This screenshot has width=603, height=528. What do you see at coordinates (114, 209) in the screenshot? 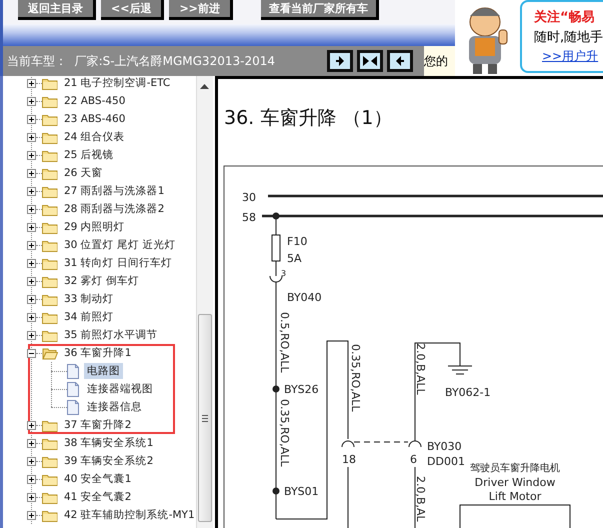
I see `tree-item: 28 雨刮器与洗涤器2` at bounding box center [114, 209].